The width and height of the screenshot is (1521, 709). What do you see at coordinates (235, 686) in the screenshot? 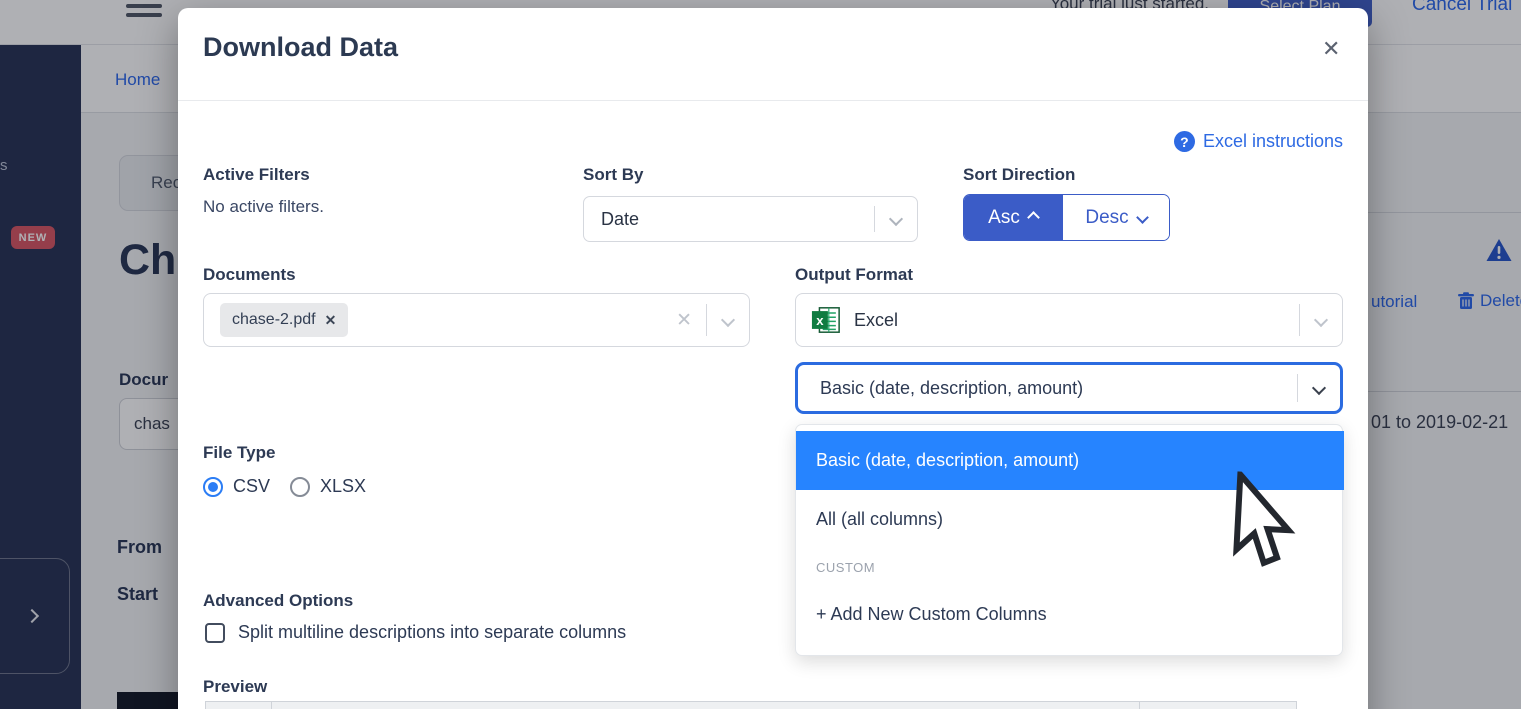
I see `preview-label: Preview` at bounding box center [235, 686].